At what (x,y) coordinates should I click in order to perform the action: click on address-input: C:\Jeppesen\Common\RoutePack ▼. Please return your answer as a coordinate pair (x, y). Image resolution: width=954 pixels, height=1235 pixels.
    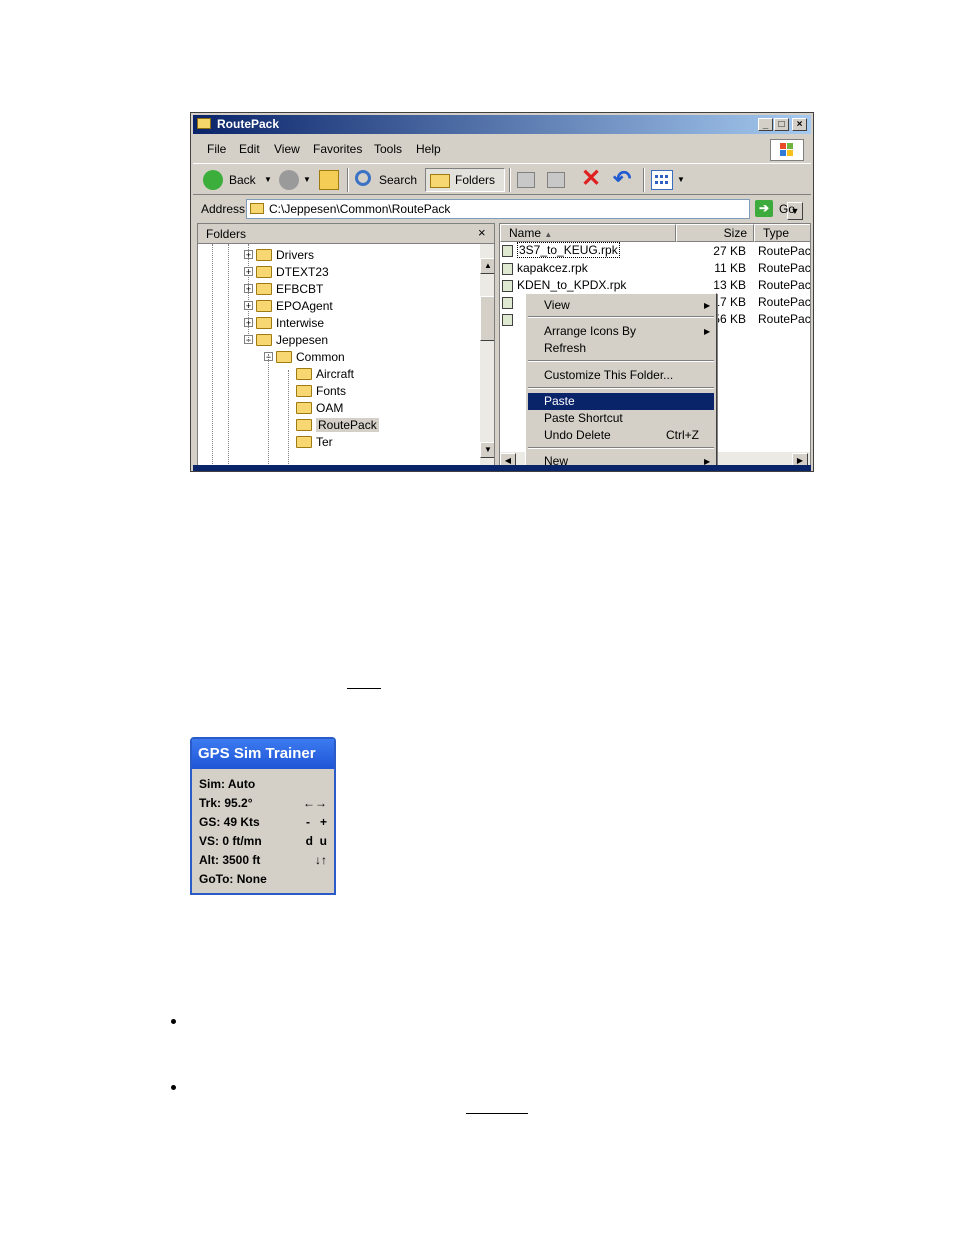
    Looking at the image, I should click on (524, 209).